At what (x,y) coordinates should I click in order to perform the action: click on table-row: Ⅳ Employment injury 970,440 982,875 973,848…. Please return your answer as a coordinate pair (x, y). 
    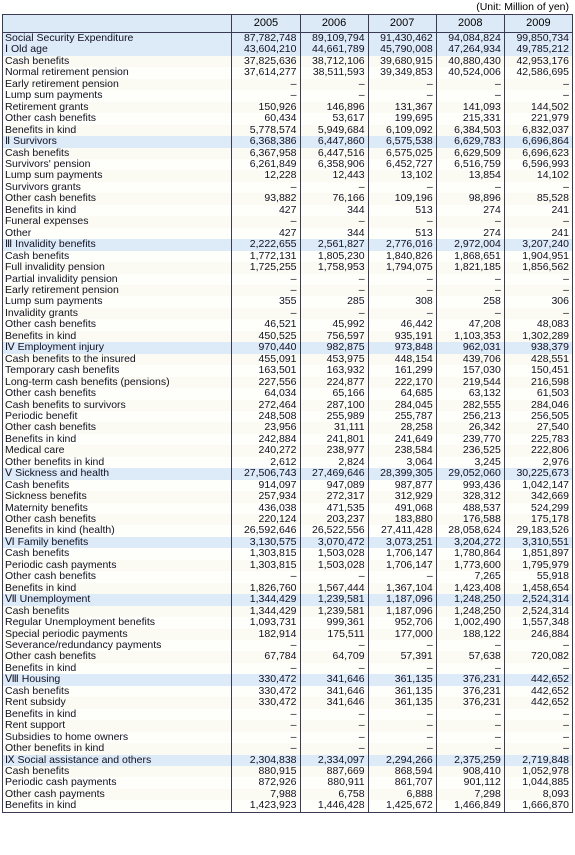
    Looking at the image, I should click on (287, 348).